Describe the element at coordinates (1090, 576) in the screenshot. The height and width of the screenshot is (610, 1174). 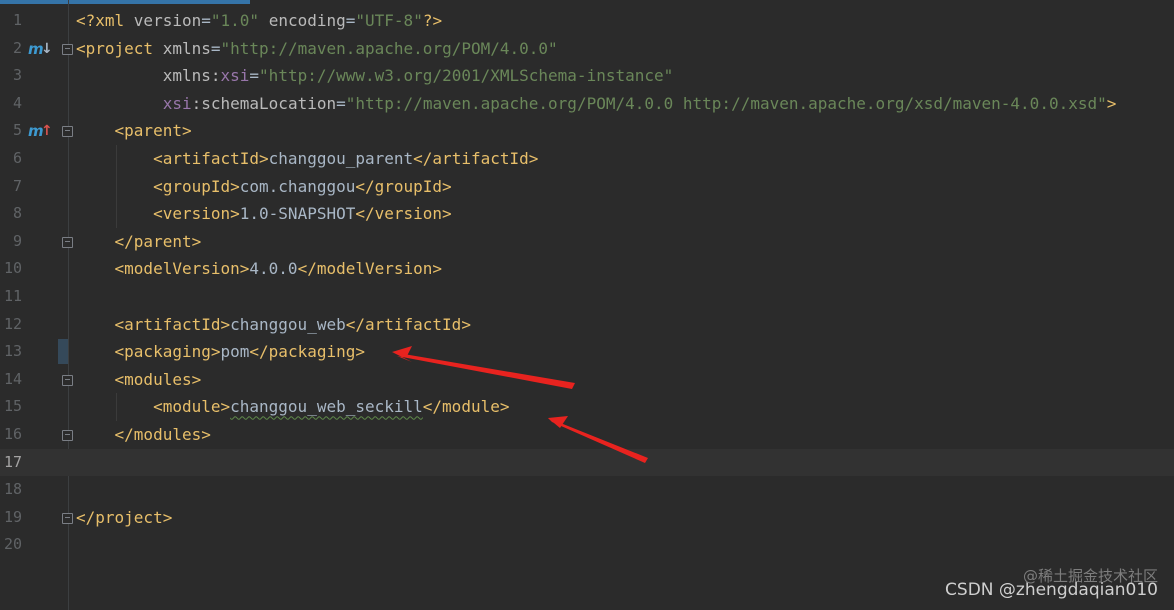
I see `watermark-ghost: @稀土掘金技术社区` at that location.